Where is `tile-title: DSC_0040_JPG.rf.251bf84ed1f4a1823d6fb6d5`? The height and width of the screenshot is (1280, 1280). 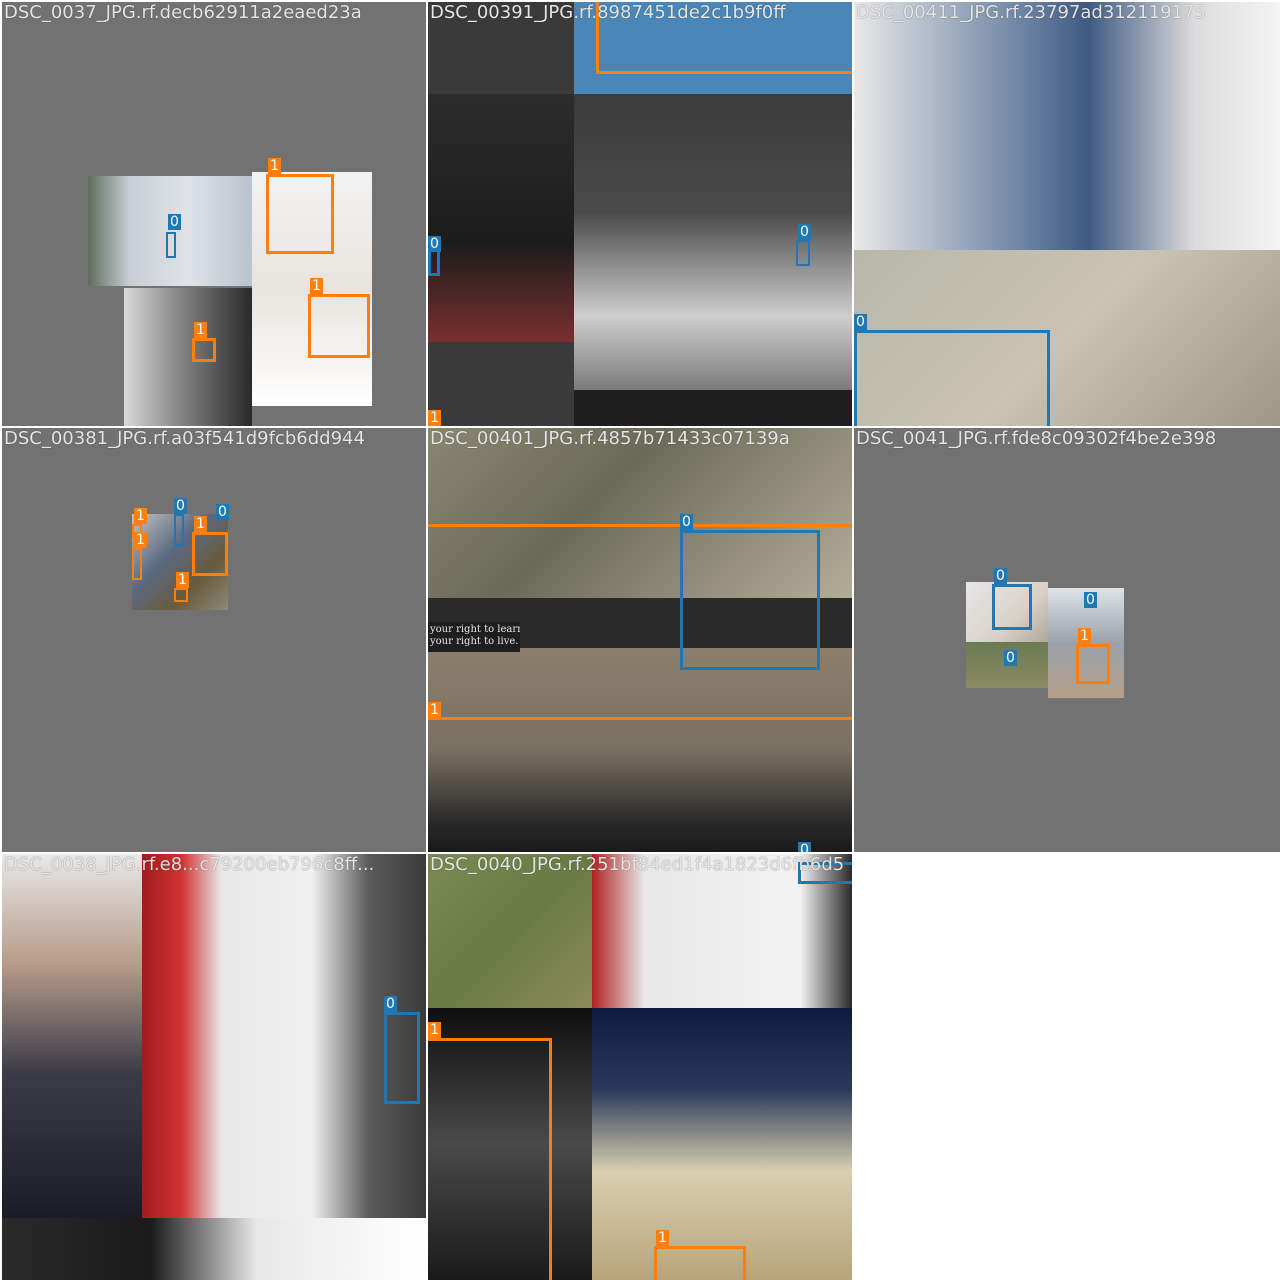
tile-title: DSC_0040_JPG.rf.251bf84ed1f4a1823d6fb6d5 is located at coordinates (637, 864).